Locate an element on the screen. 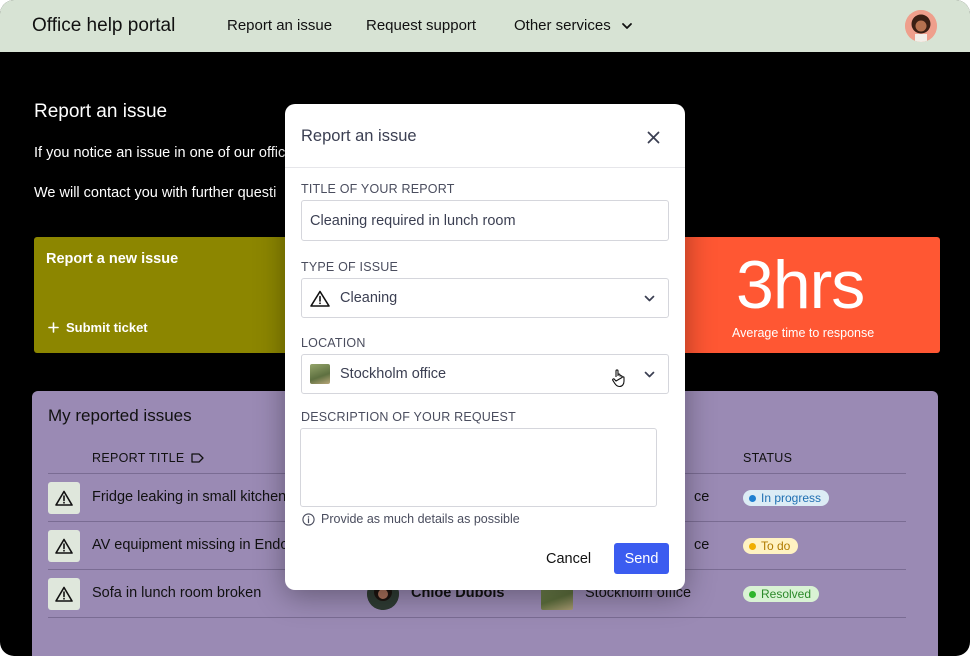 Image resolution: width=970 pixels, height=656 pixels. brand-title: Office help portal is located at coordinates (104, 25).